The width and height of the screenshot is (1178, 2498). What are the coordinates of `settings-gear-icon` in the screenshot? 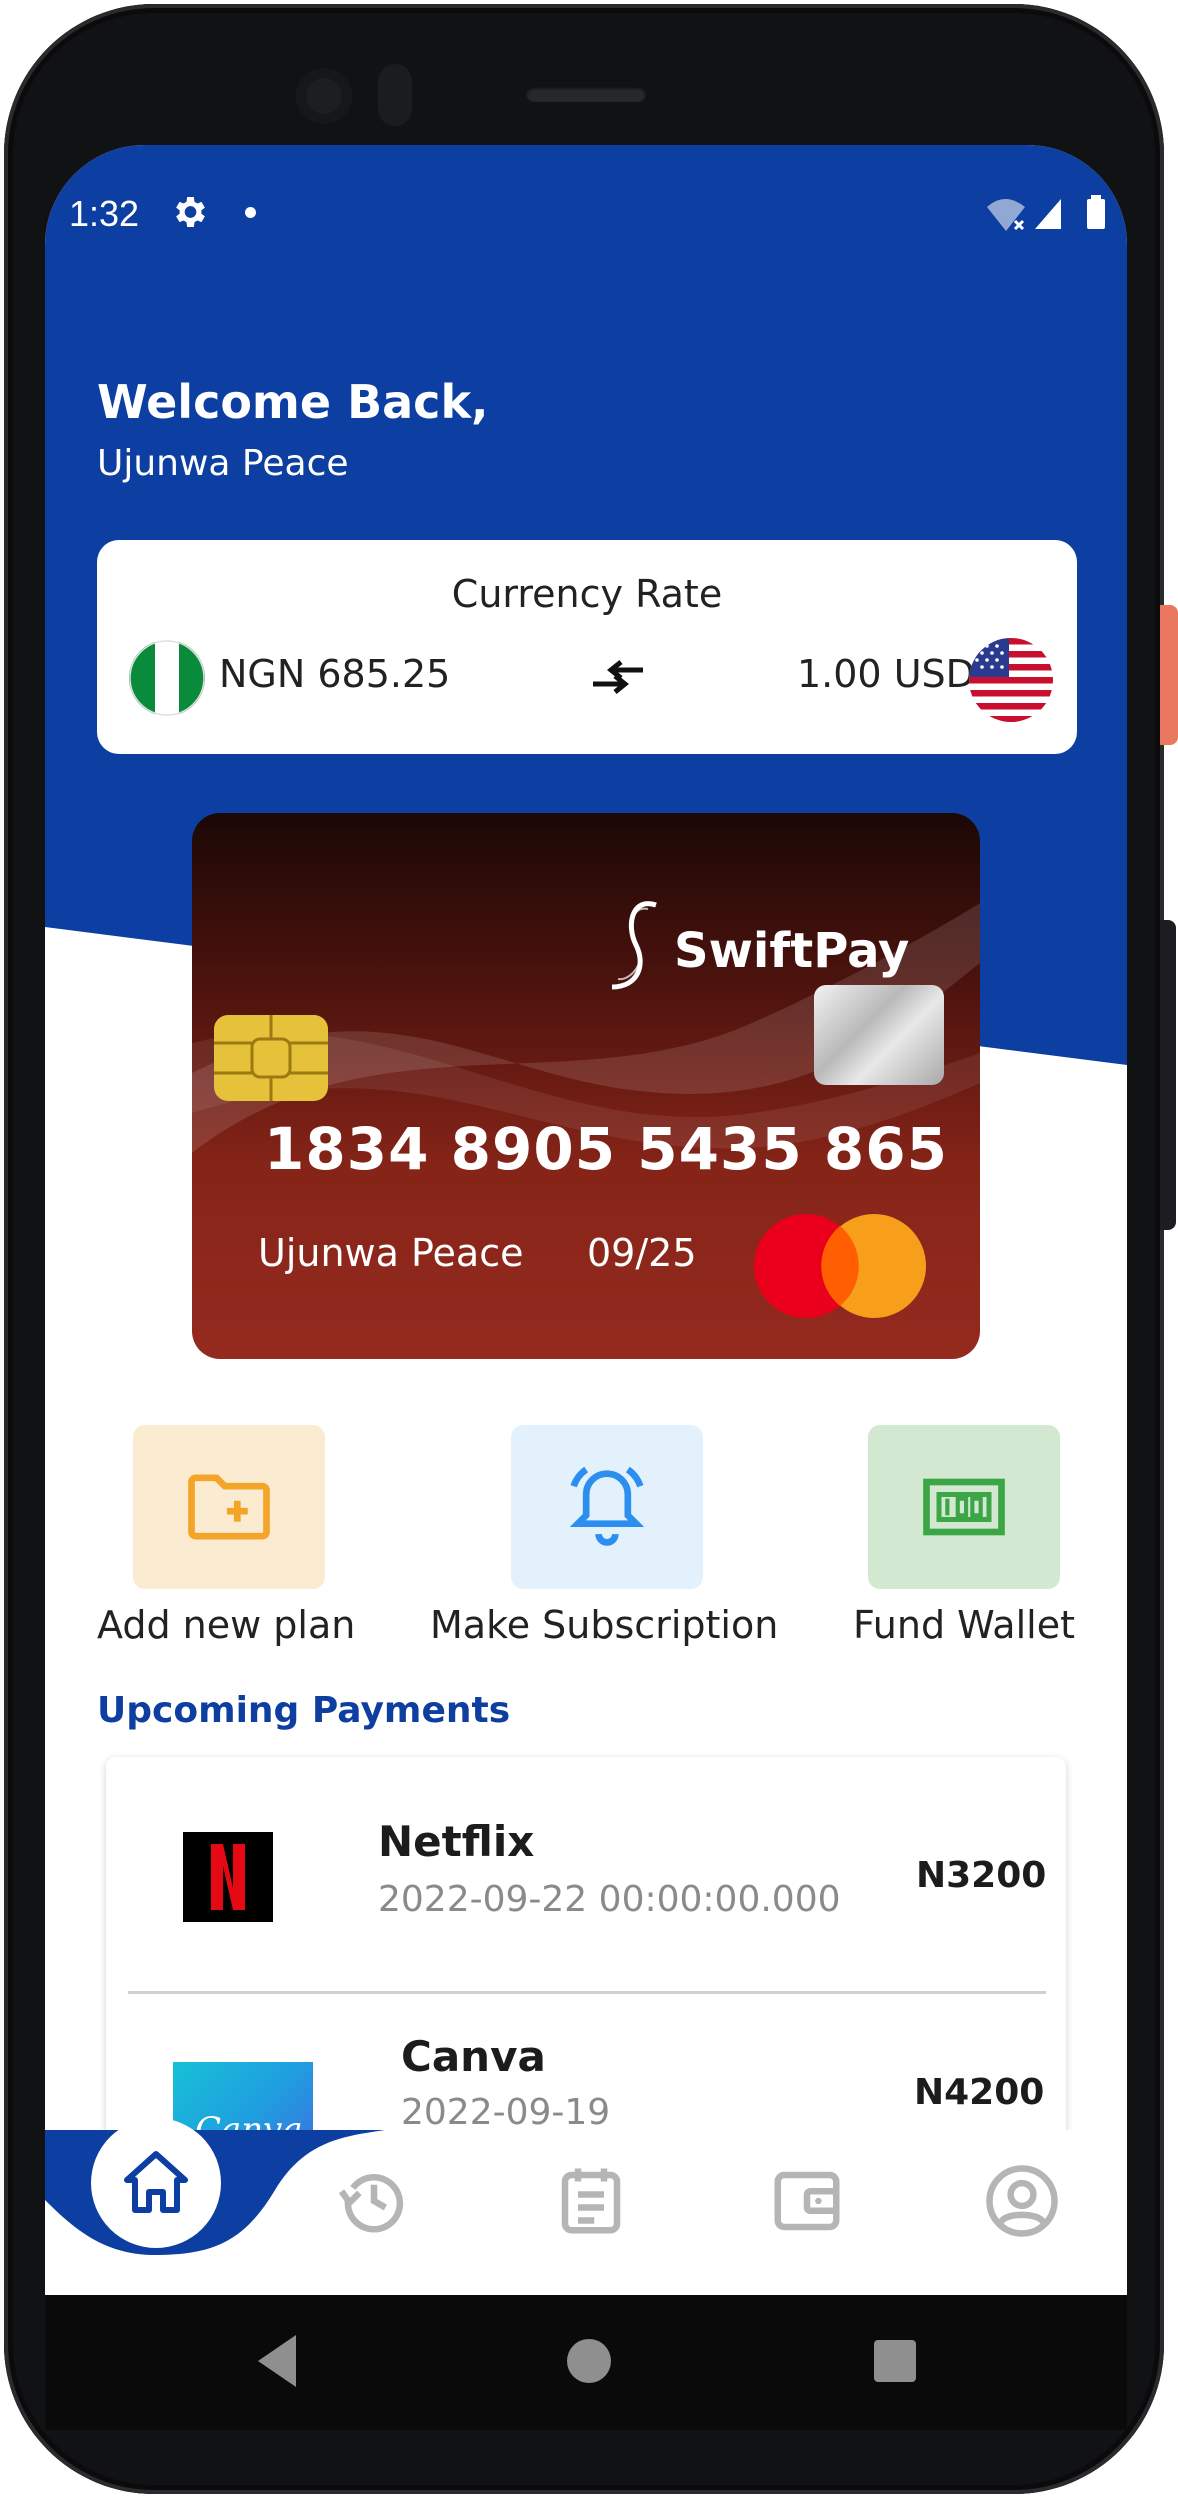 It's located at (190, 212).